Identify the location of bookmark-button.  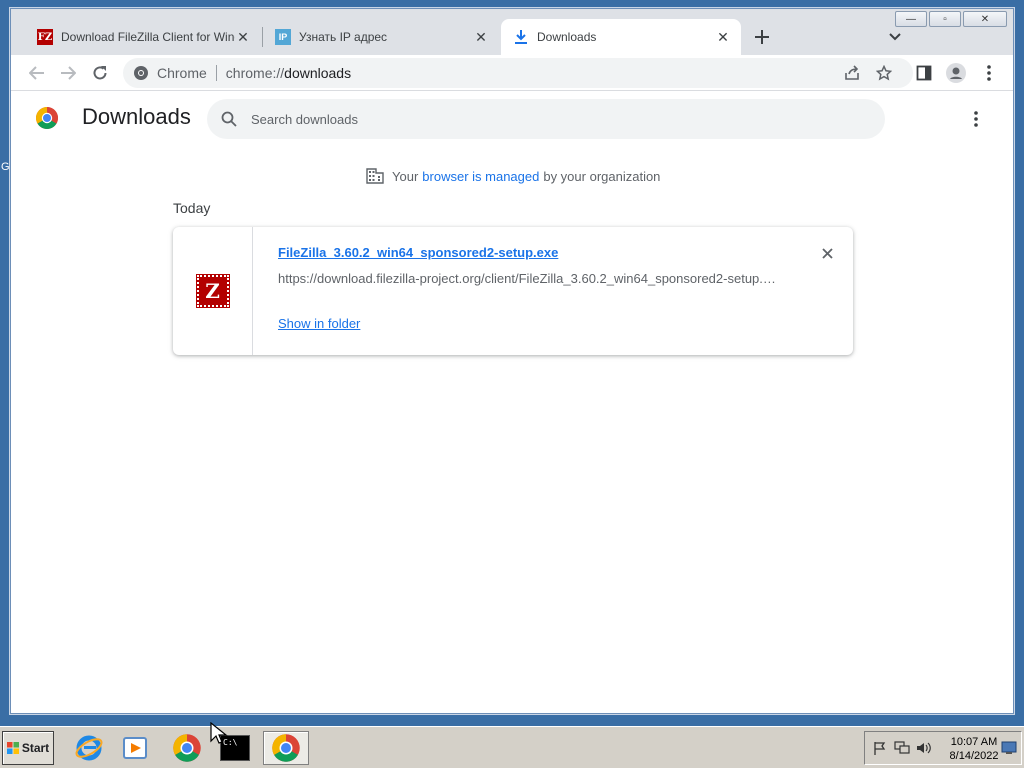
(884, 73).